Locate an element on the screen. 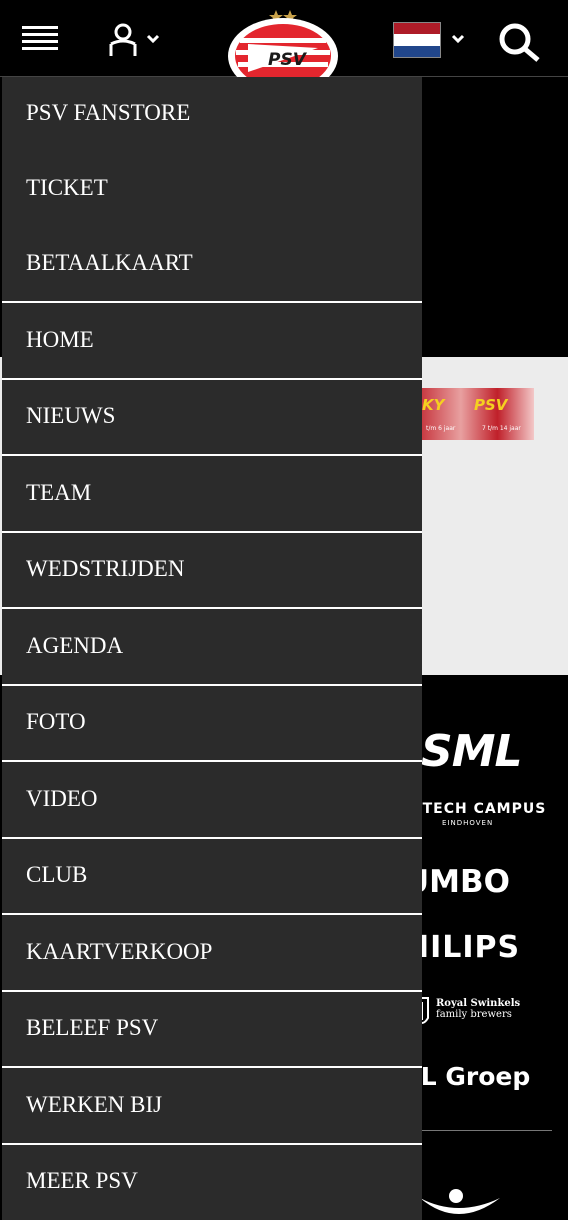 The height and width of the screenshot is (1220, 568). menu-item-betaalkaart: BETAALKAART is located at coordinates (212, 264).